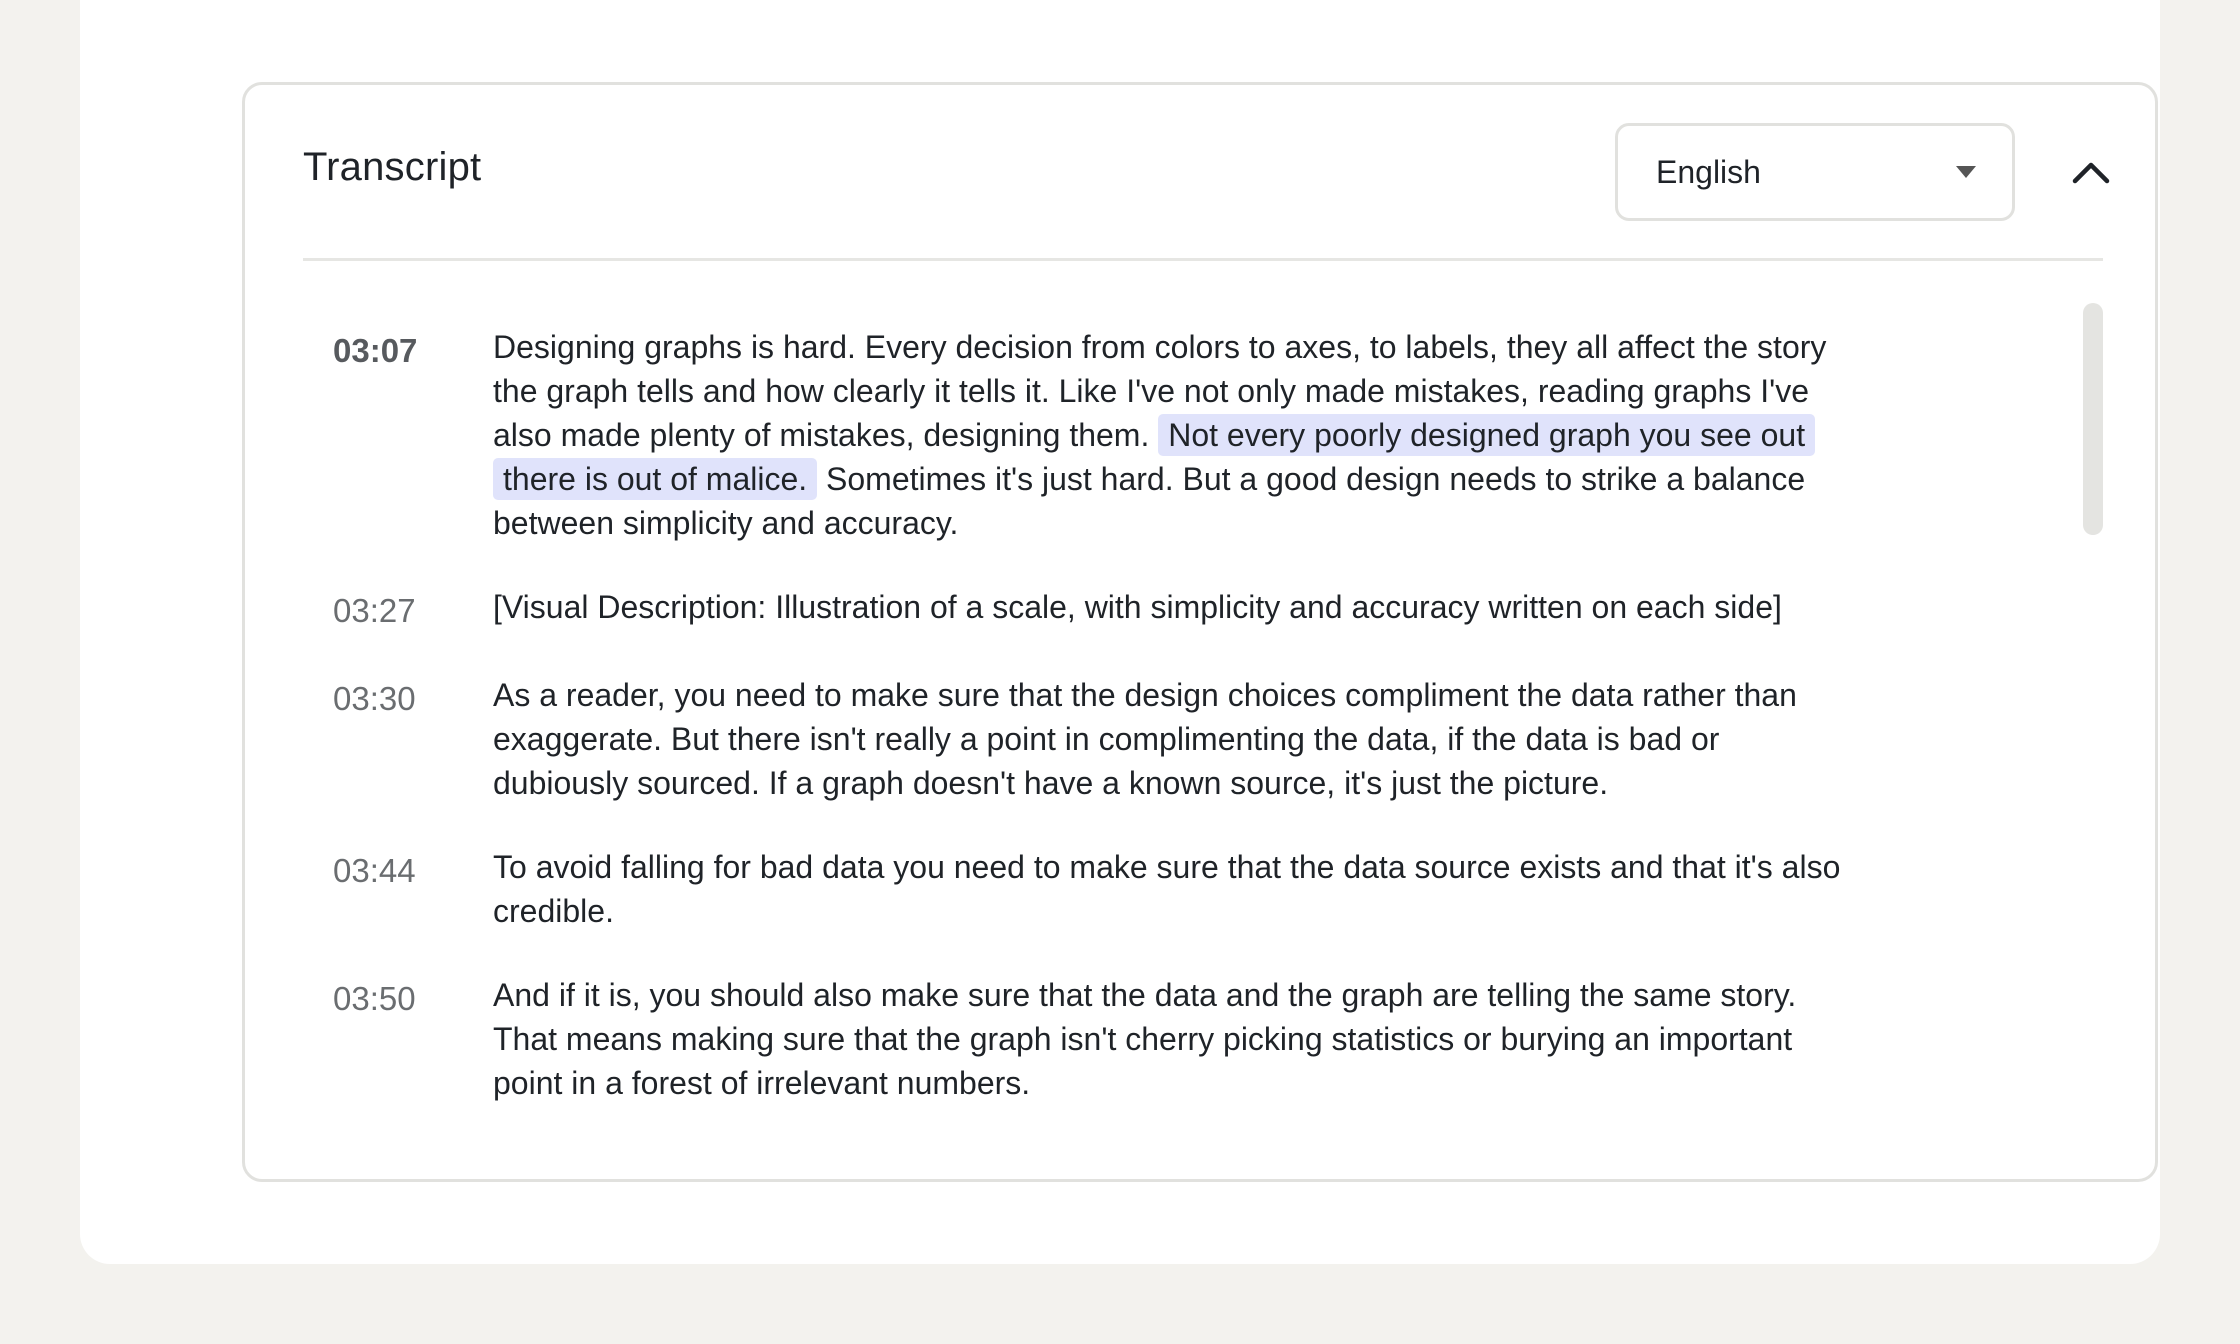  I want to click on timestamp-link: 03:30, so click(398, 739).